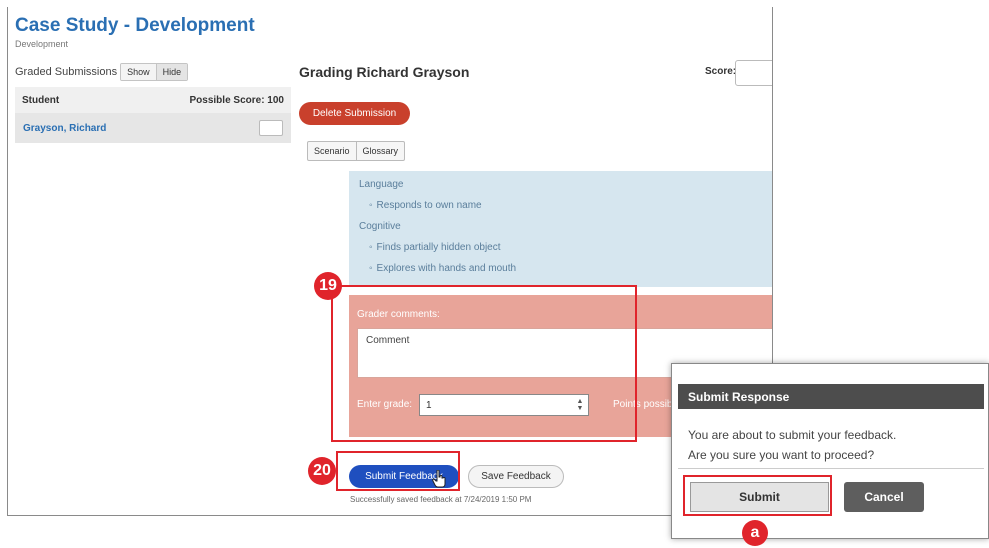 This screenshot has height=548, width=989. Describe the element at coordinates (380, 151) in the screenshot. I see `tab-glossary: Glossary` at that location.